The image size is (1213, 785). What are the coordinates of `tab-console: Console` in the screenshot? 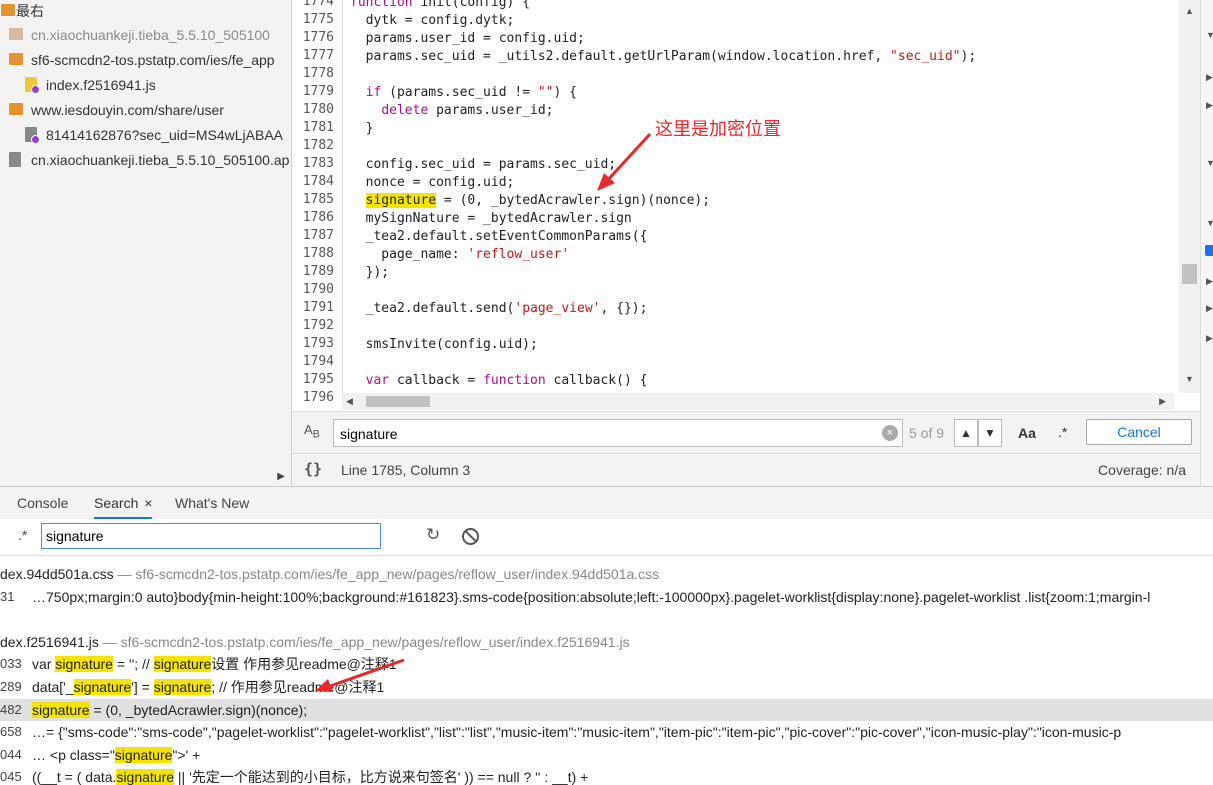 It's located at (42, 503).